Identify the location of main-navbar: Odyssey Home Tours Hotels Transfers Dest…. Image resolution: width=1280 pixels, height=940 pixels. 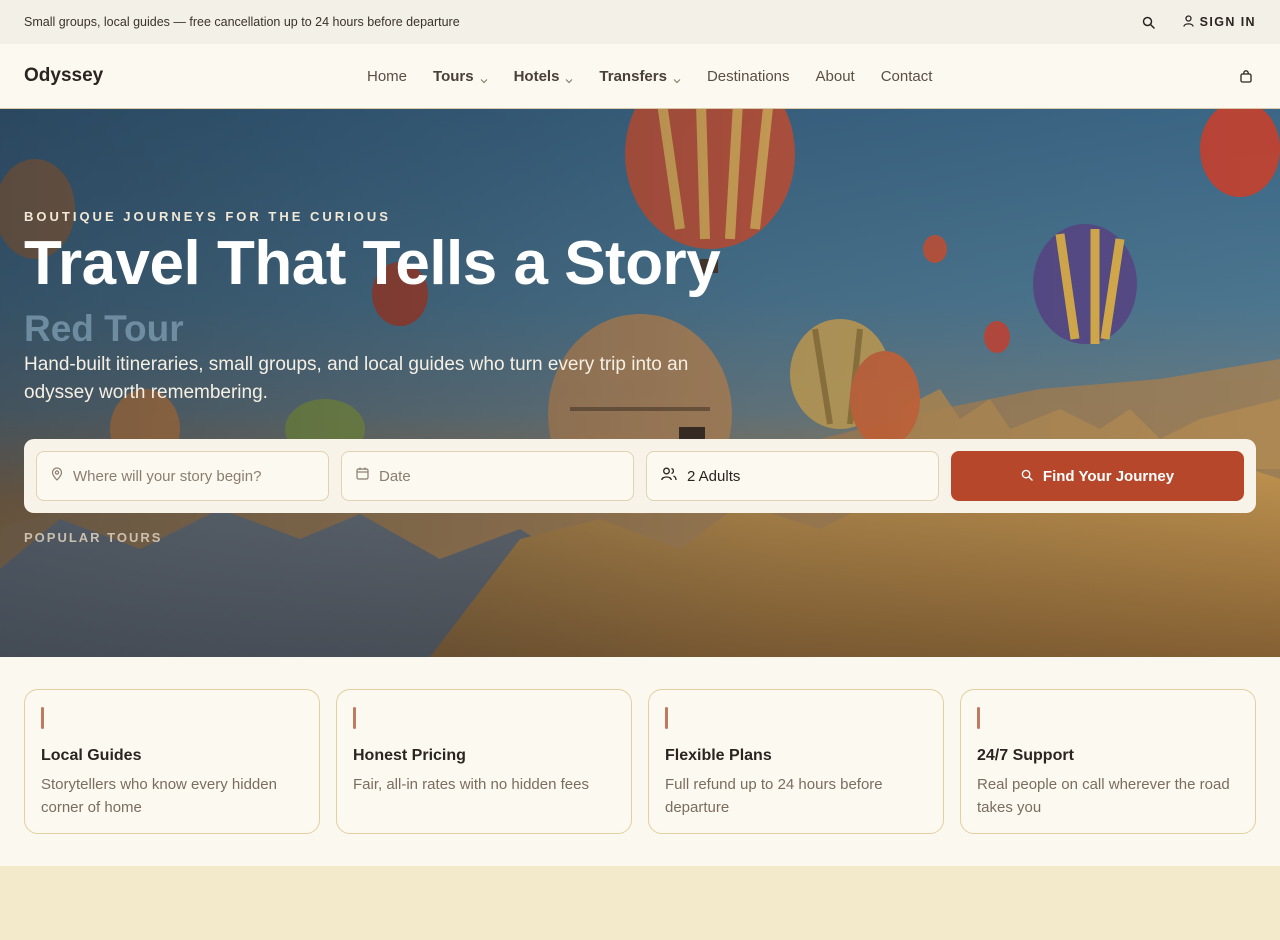
(640, 76).